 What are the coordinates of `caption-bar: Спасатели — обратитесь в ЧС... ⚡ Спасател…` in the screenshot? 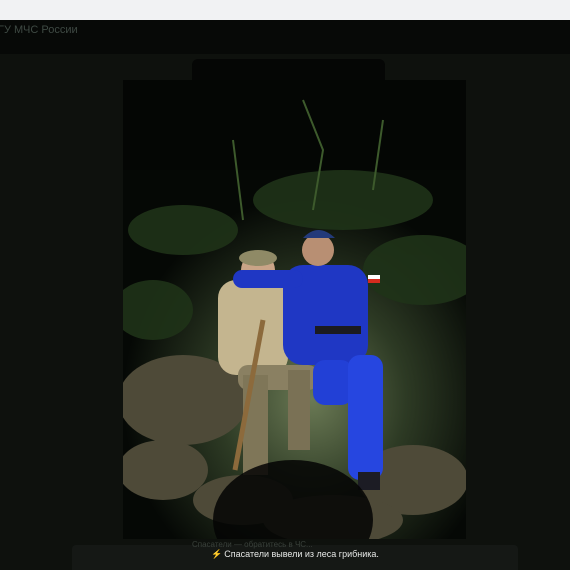 It's located at (295, 555).